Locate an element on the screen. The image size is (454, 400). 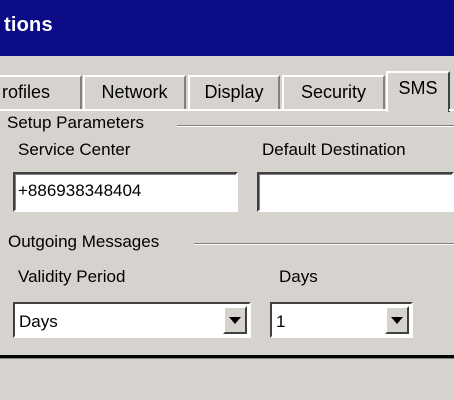
outgoing-messages-group-label: Outgoing Messages is located at coordinates (84, 241).